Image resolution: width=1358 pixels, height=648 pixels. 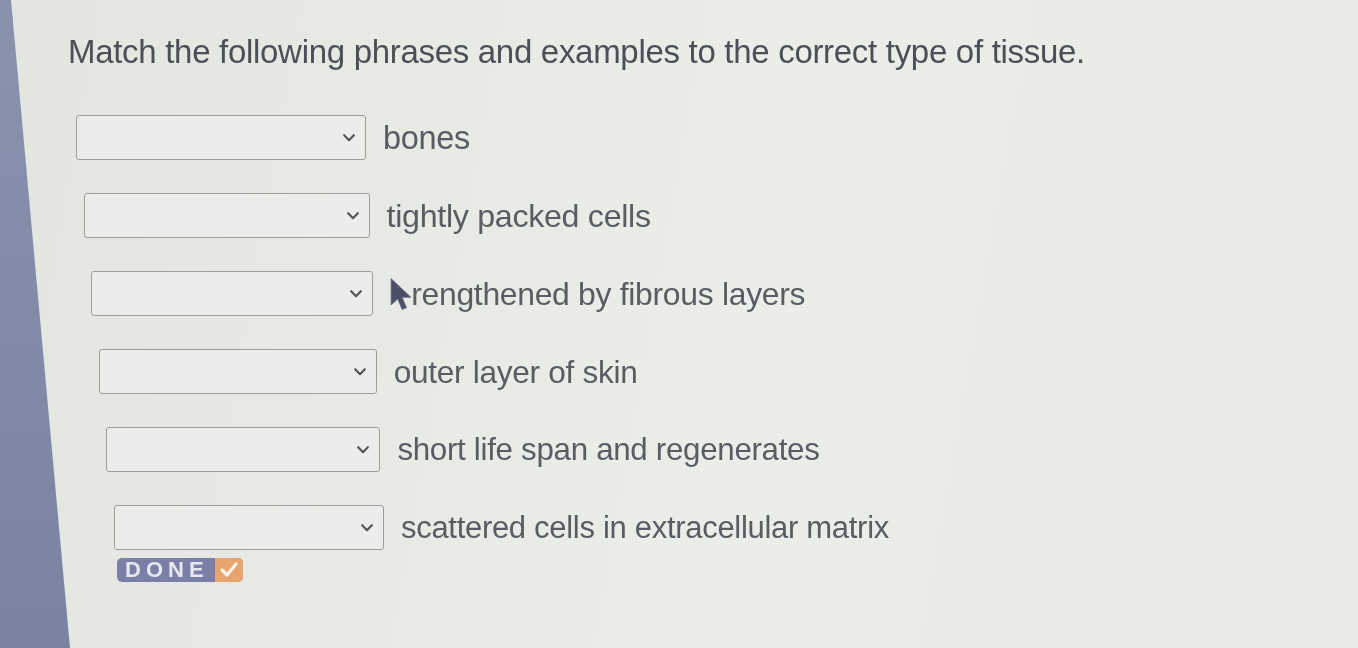 What do you see at coordinates (608, 293) in the screenshot?
I see `phrase-label: rengthened by fibrous layers` at bounding box center [608, 293].